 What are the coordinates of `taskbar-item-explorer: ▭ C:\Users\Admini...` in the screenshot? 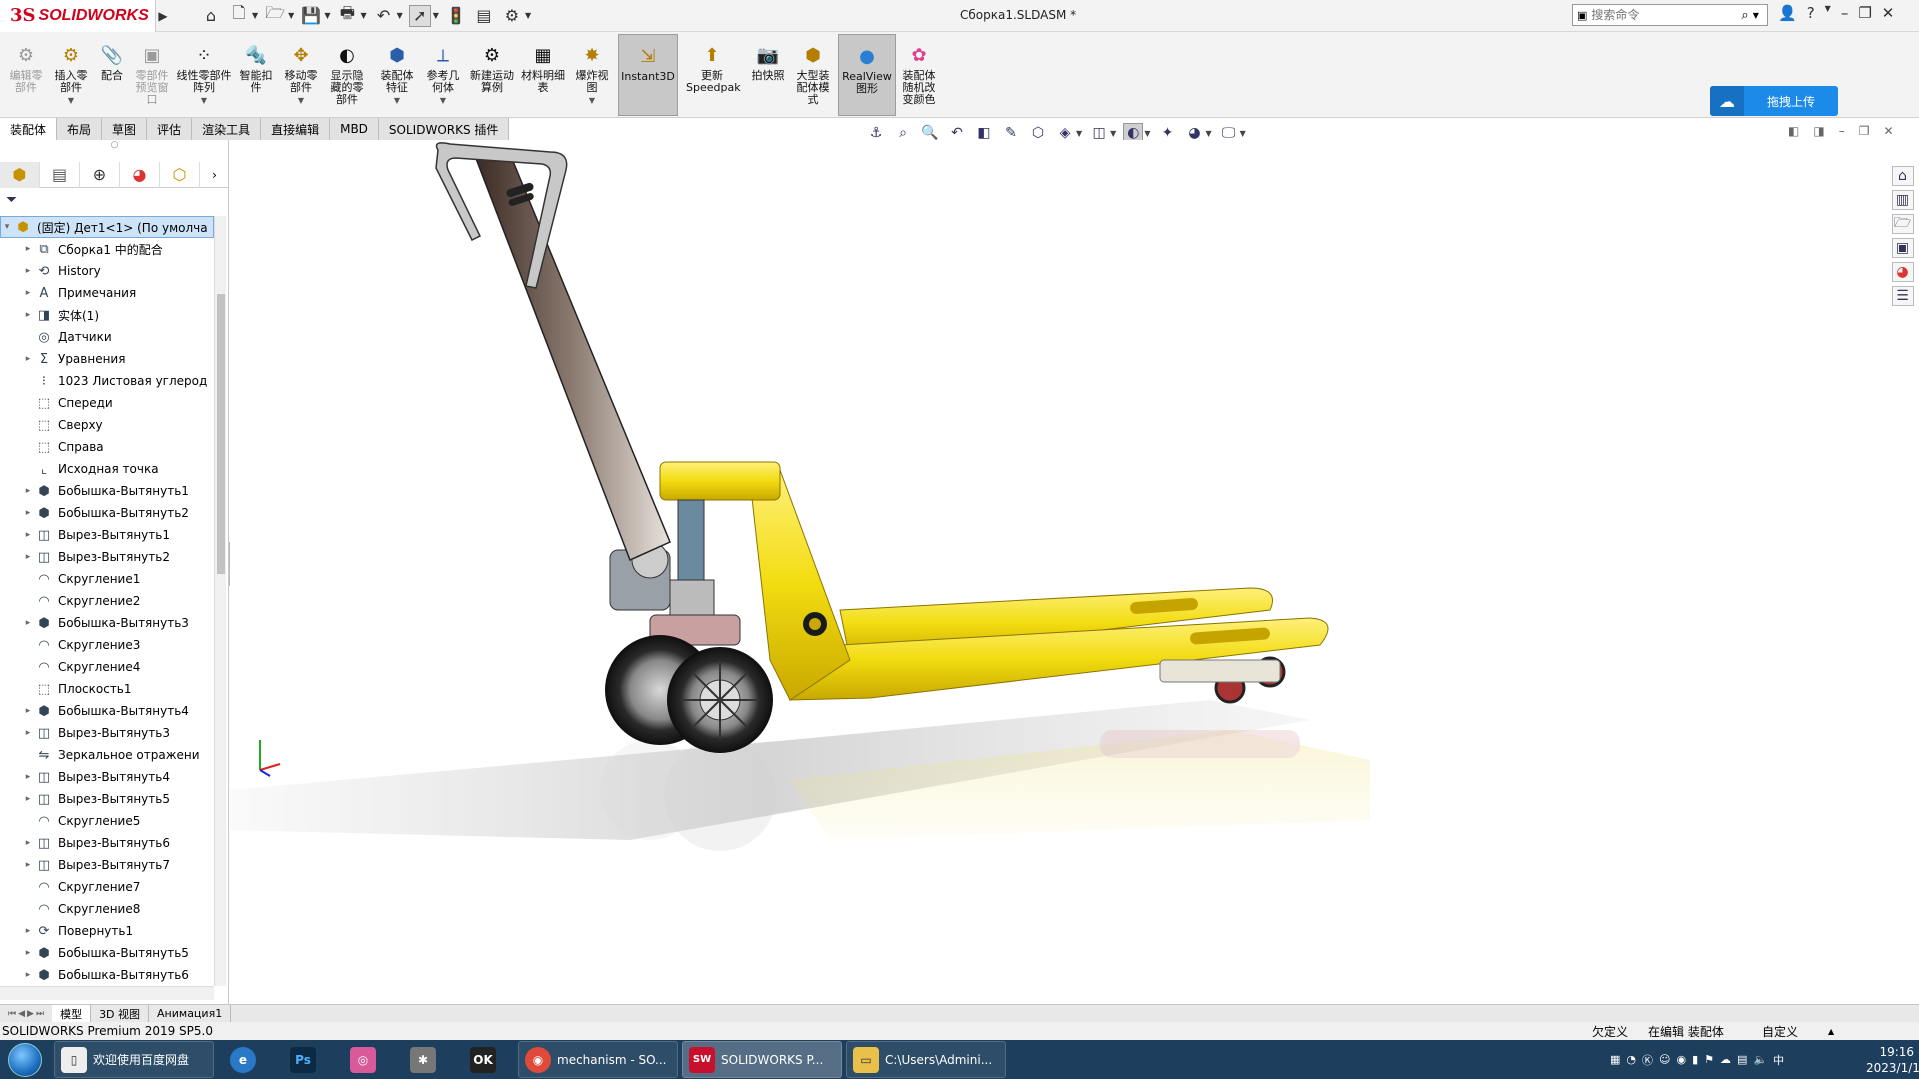 It's located at (926, 1059).